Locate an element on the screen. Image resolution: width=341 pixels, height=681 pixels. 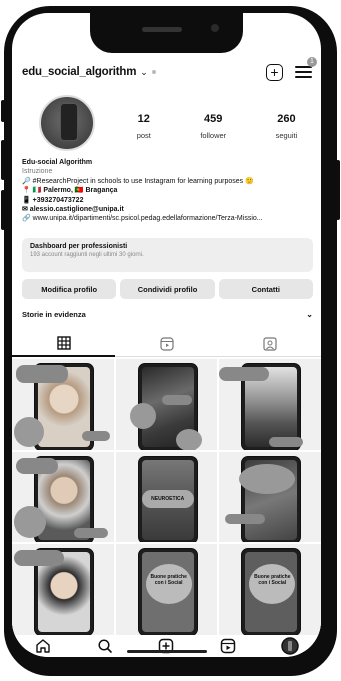
stat-posts: 12 post is located at coordinates (144, 128).